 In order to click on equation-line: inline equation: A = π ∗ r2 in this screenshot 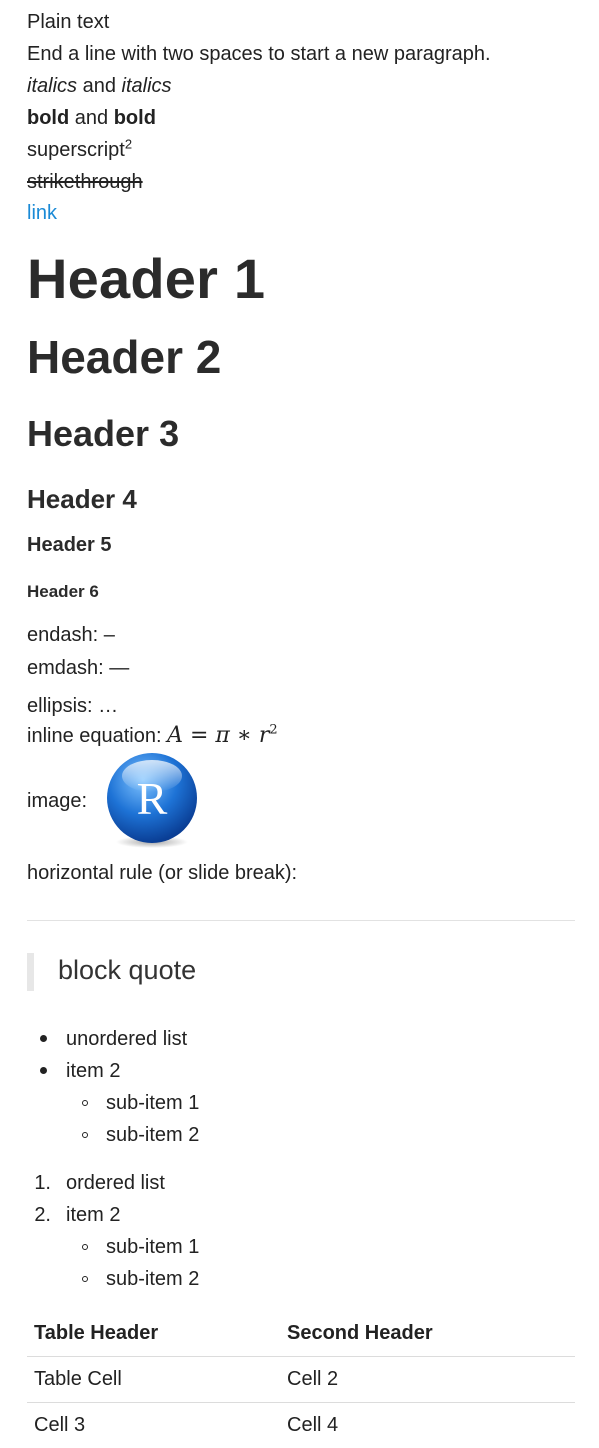, I will do `click(152, 736)`.